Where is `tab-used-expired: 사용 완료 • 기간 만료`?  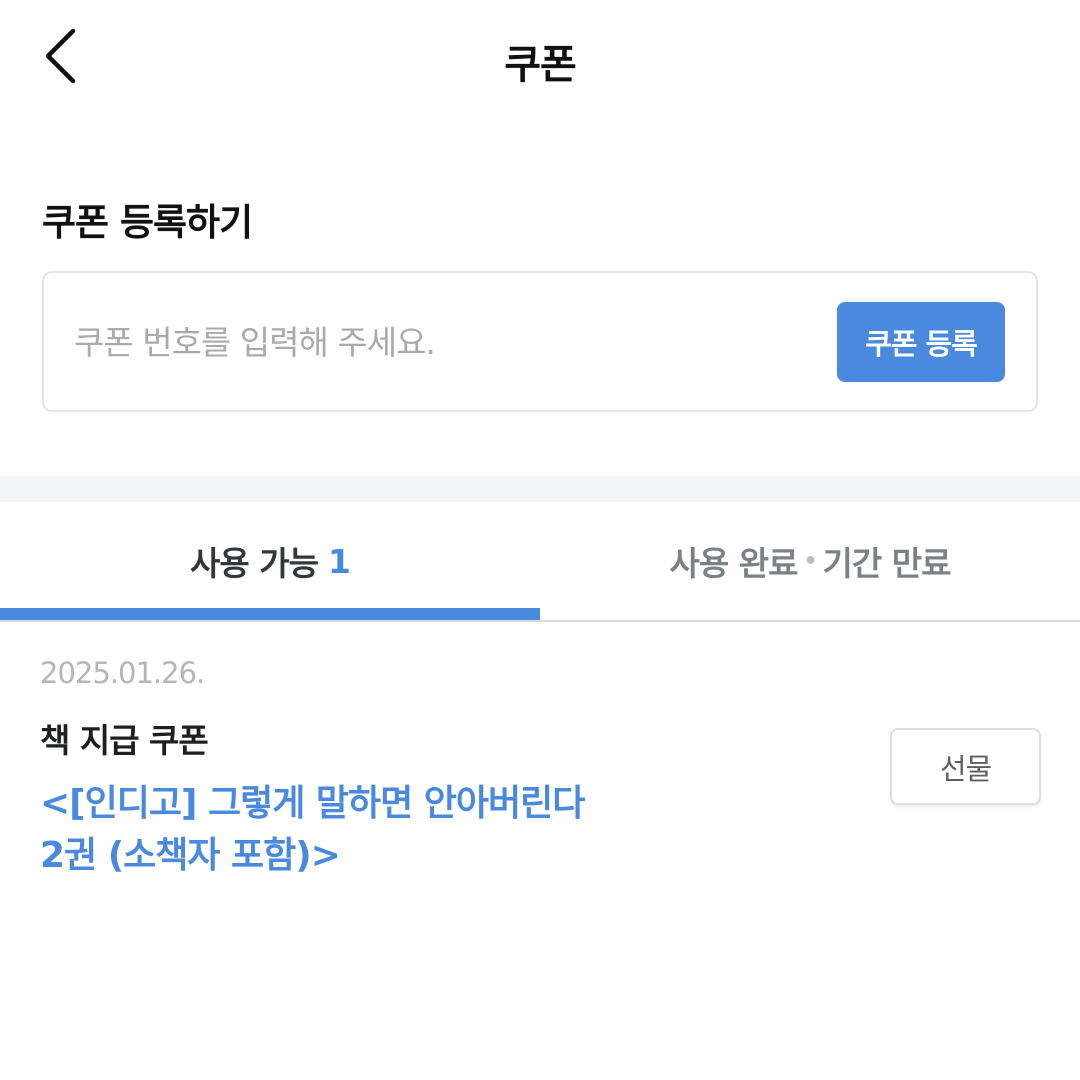 tab-used-expired: 사용 완료 • 기간 만료 is located at coordinates (810, 561).